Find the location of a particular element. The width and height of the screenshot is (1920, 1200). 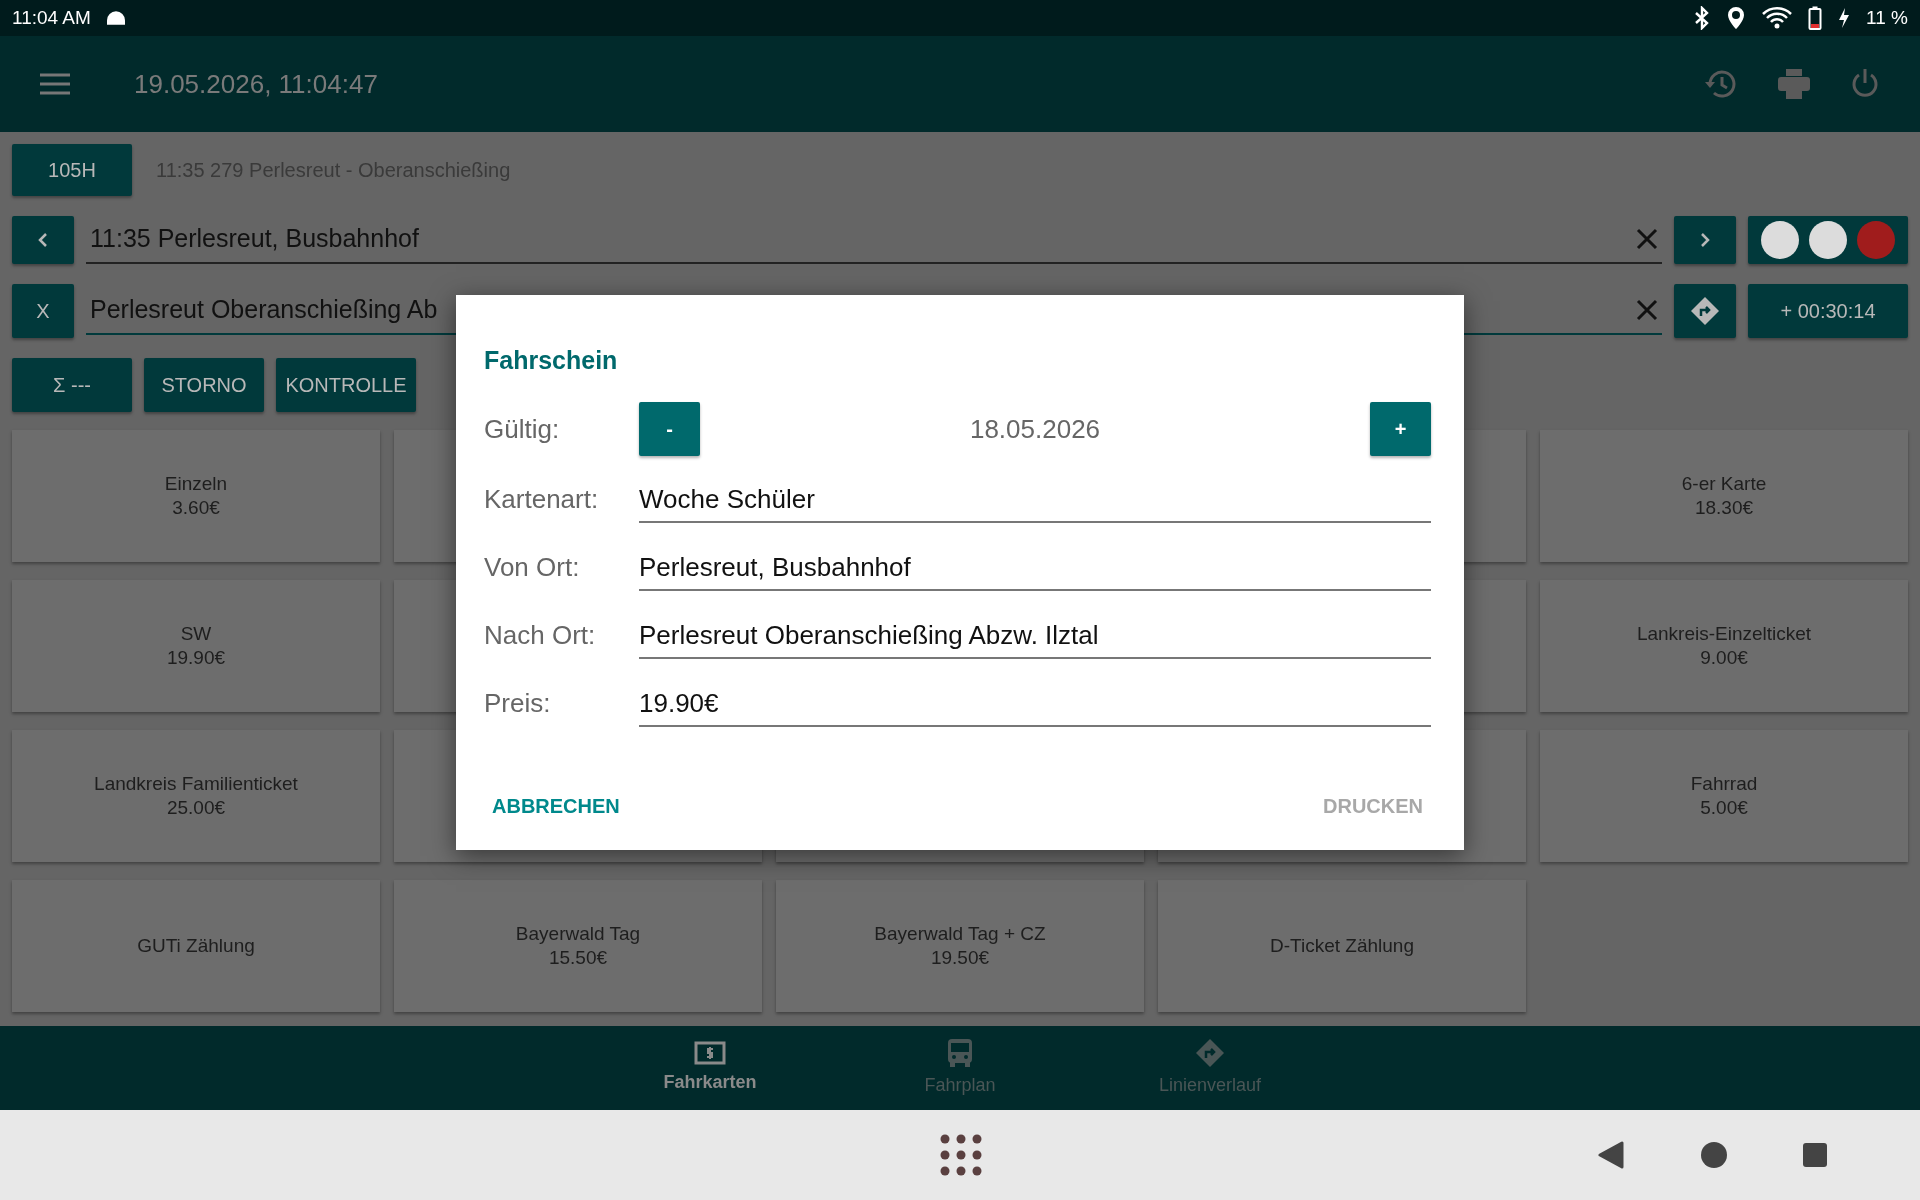

dialog-title: Fahrschein is located at coordinates (551, 360).